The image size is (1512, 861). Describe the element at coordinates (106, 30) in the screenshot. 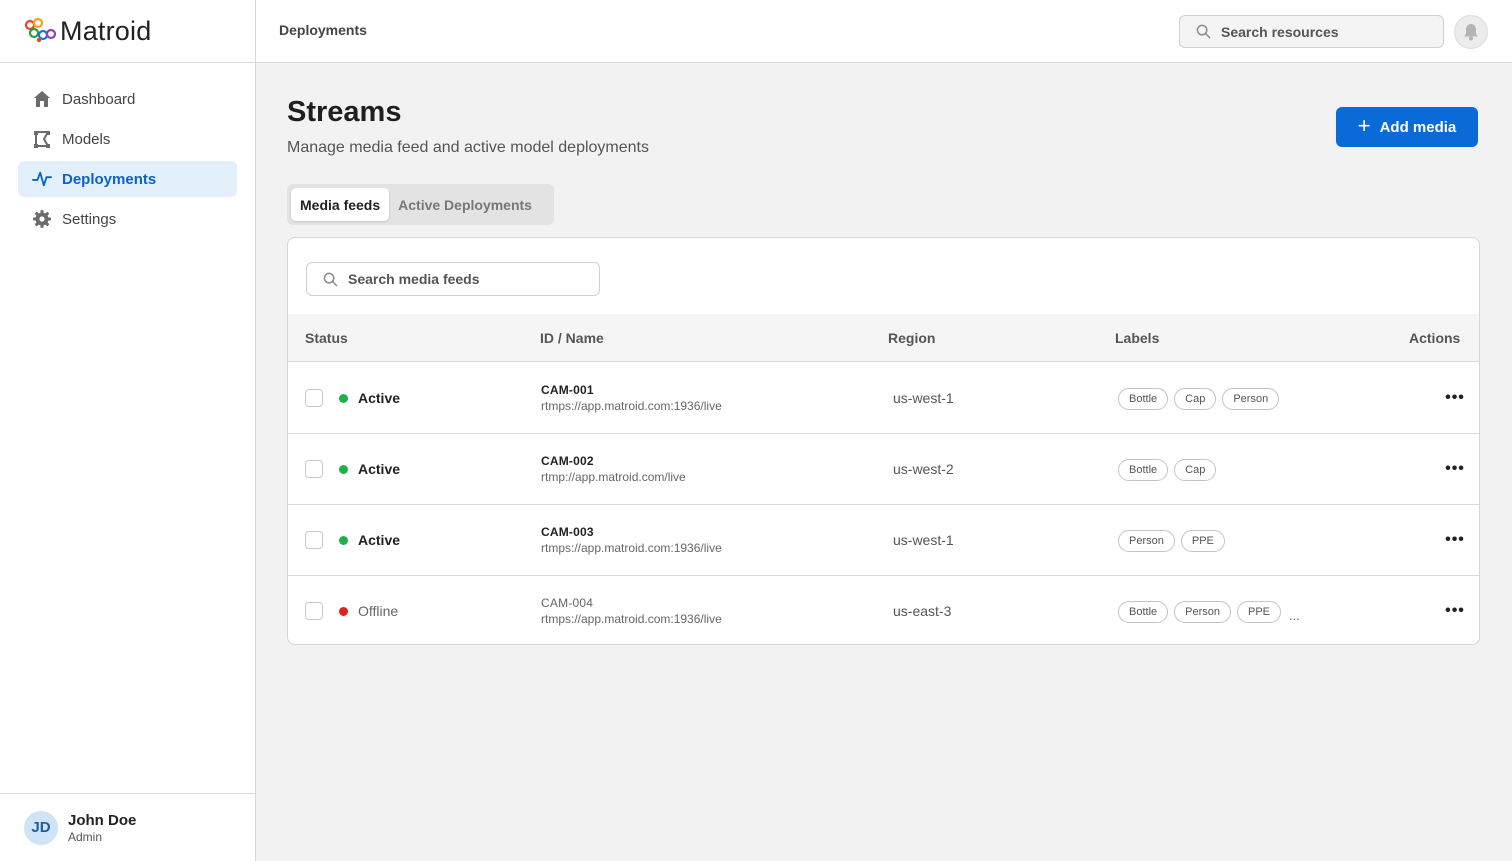

I see `brand-name: Matroid` at that location.